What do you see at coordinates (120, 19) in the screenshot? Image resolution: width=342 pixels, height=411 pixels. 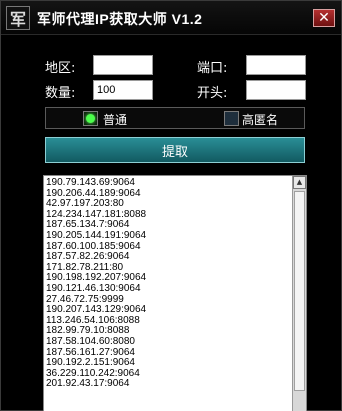 I see `window-title: 军师代理IP获取大师 V1.2` at bounding box center [120, 19].